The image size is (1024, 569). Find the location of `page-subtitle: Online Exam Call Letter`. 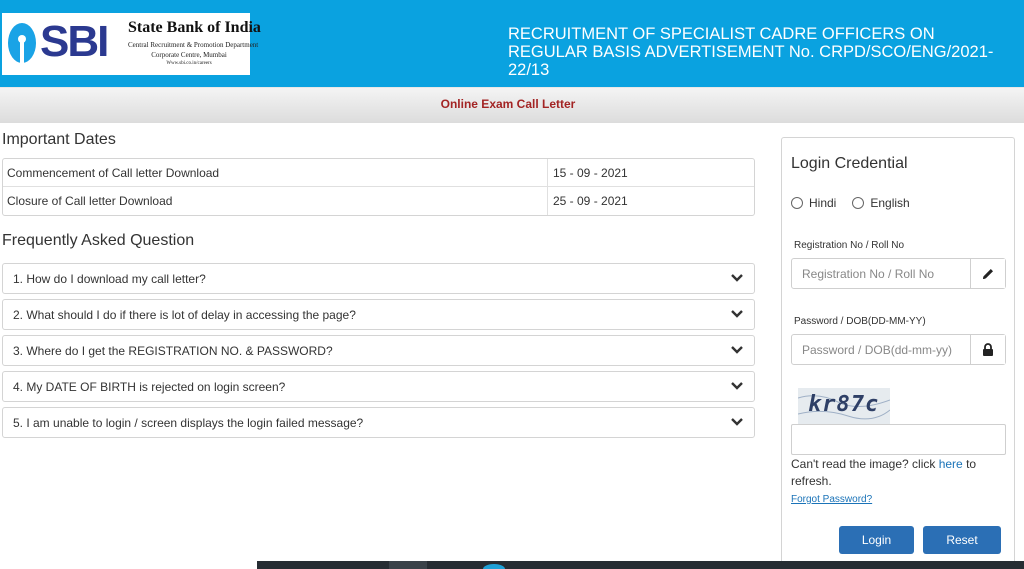

page-subtitle: Online Exam Call Letter is located at coordinates (508, 104).